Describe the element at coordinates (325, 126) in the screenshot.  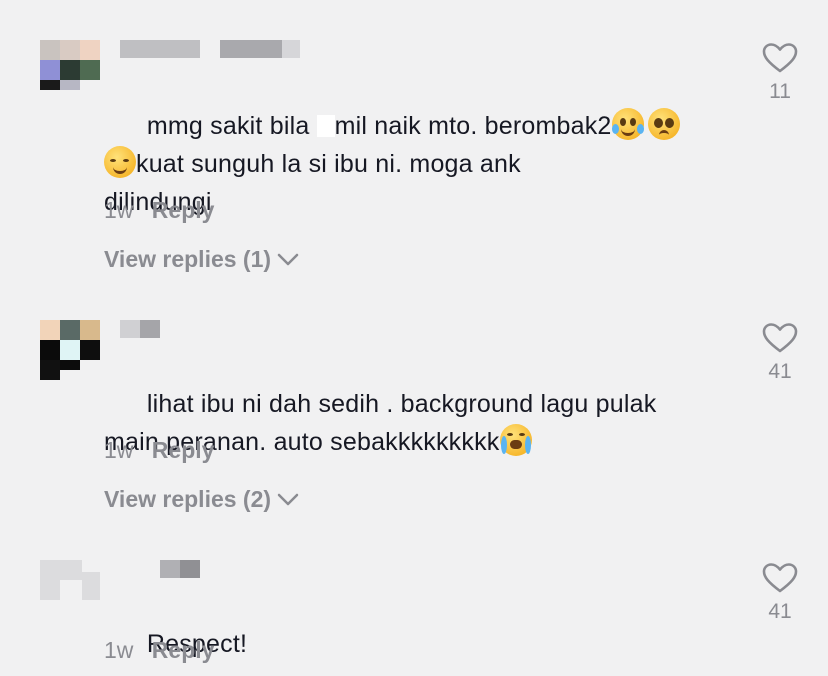
I see `redaction-block` at that location.